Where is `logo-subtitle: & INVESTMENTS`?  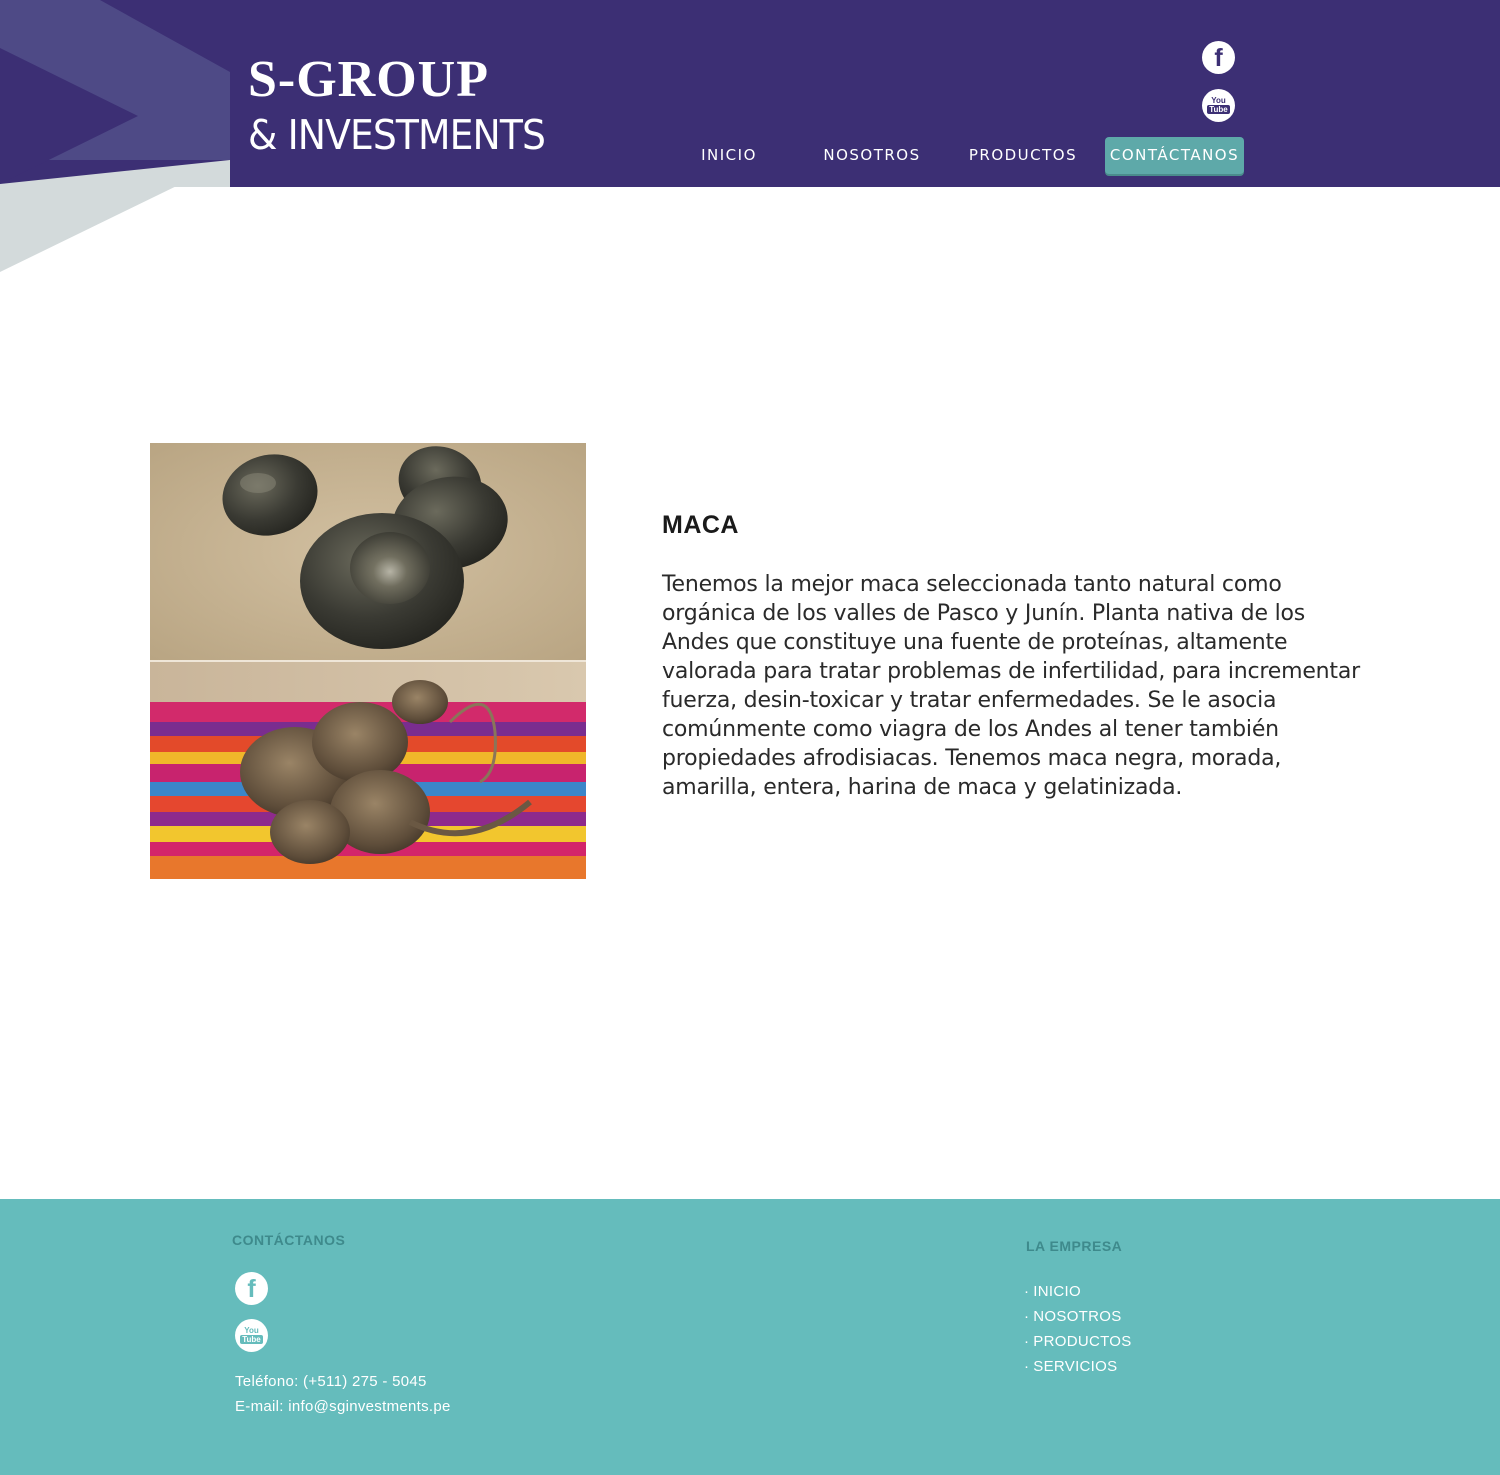
logo-subtitle: & INVESTMENTS is located at coordinates (397, 135).